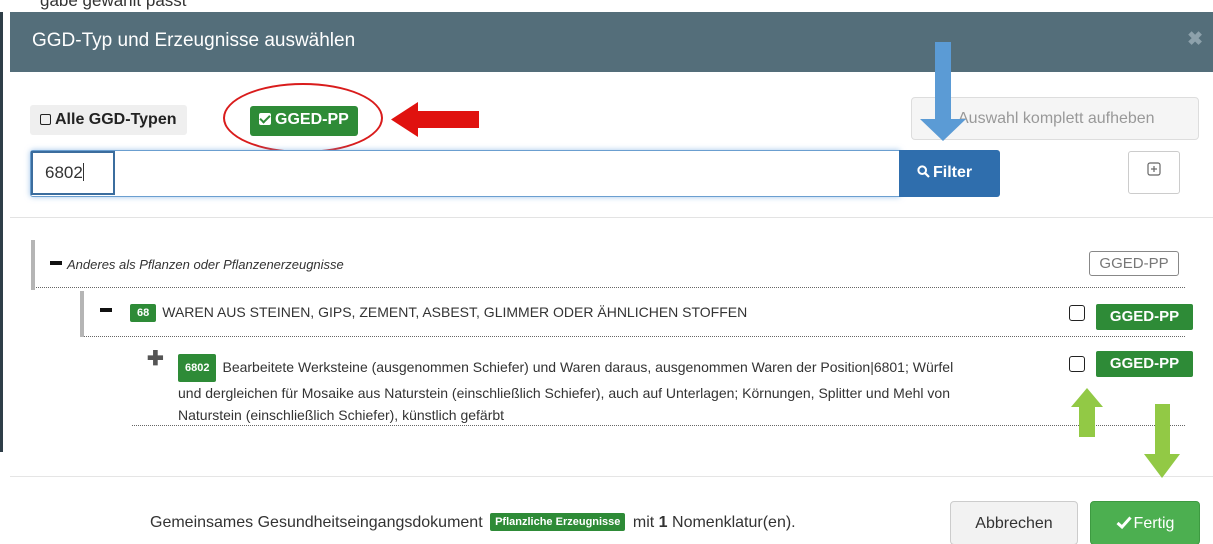 This screenshot has width=1213, height=544. I want to click on done-button-label: Fertig, so click(1154, 523).